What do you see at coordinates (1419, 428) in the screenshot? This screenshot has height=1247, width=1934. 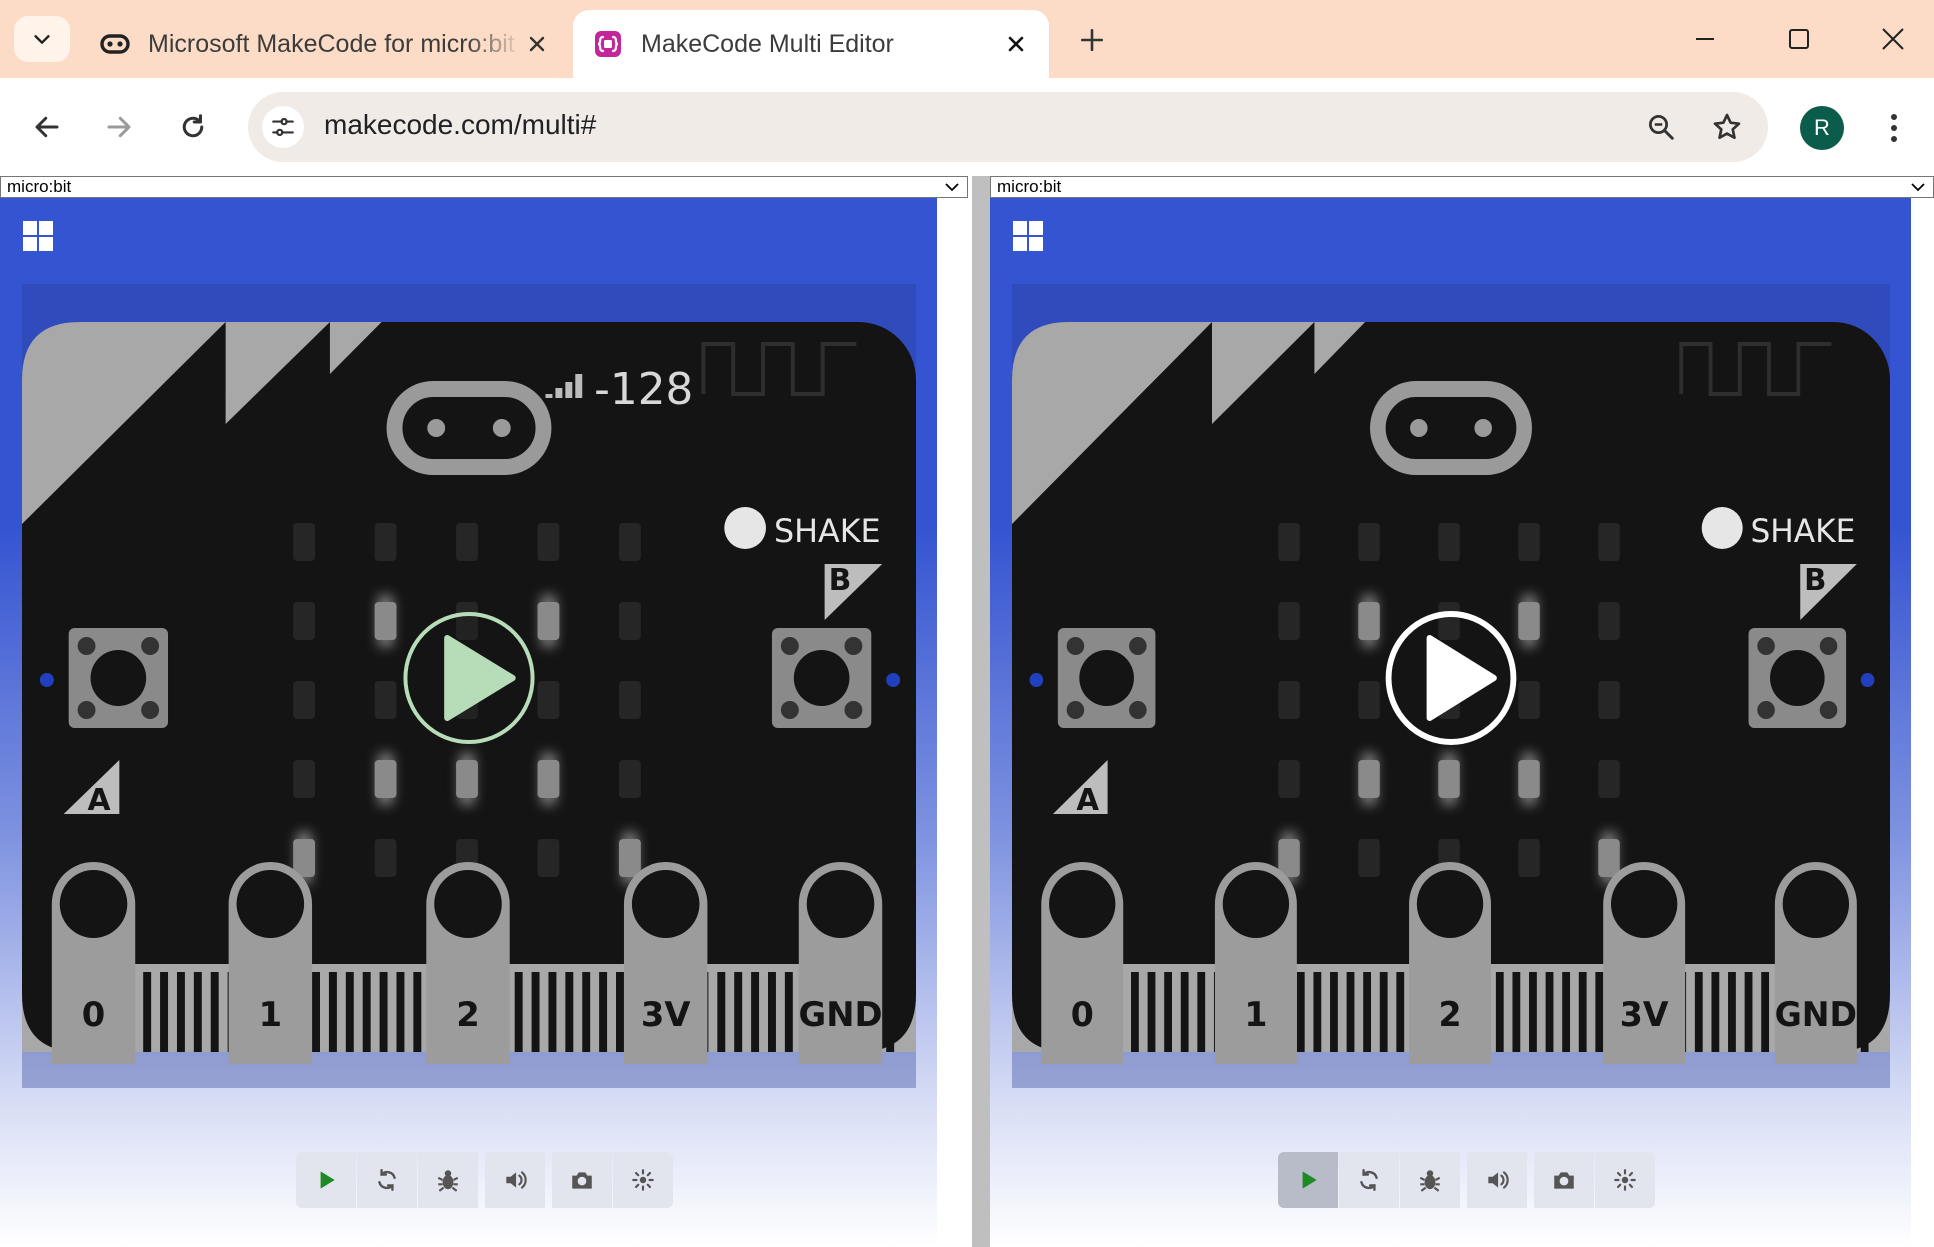 I see `logo-eye` at bounding box center [1419, 428].